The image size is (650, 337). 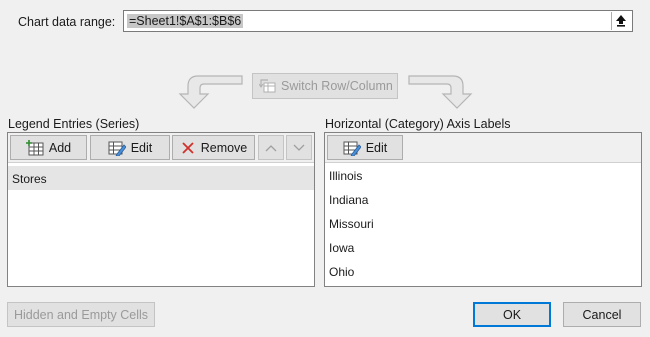 I want to click on edit-axis-labels-button: Edit, so click(x=365, y=147).